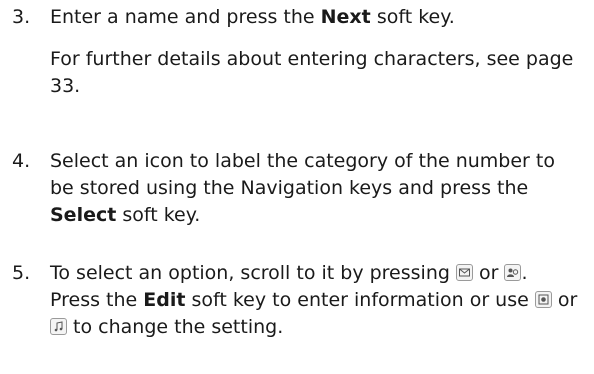 The width and height of the screenshot is (594, 374). Describe the element at coordinates (175, 327) in the screenshot. I see `step-text: to change the setting.` at that location.